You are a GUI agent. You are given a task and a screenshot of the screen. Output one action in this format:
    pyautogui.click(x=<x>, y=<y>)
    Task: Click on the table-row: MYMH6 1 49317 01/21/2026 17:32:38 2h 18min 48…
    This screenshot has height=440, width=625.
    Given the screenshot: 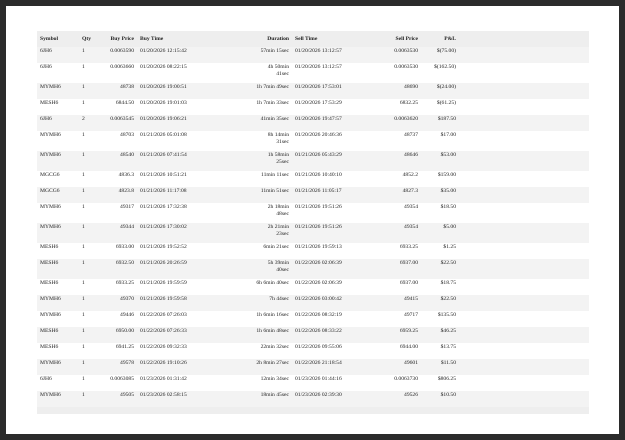 What is the action you would take?
    pyautogui.click(x=313, y=213)
    